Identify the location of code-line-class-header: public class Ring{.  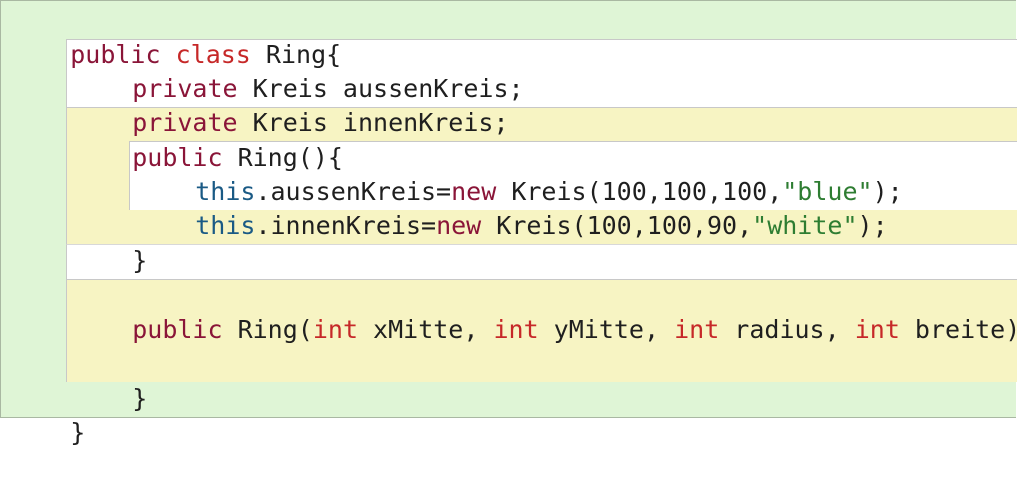
(175, 36).